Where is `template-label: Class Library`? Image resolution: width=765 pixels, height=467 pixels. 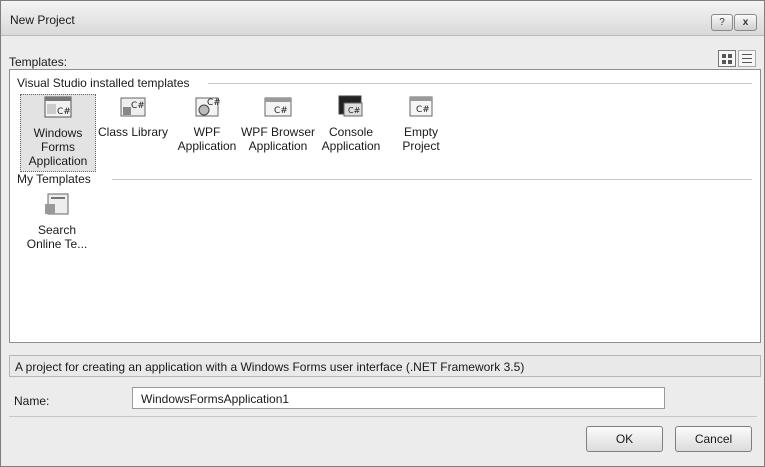 template-label: Class Library is located at coordinates (133, 132).